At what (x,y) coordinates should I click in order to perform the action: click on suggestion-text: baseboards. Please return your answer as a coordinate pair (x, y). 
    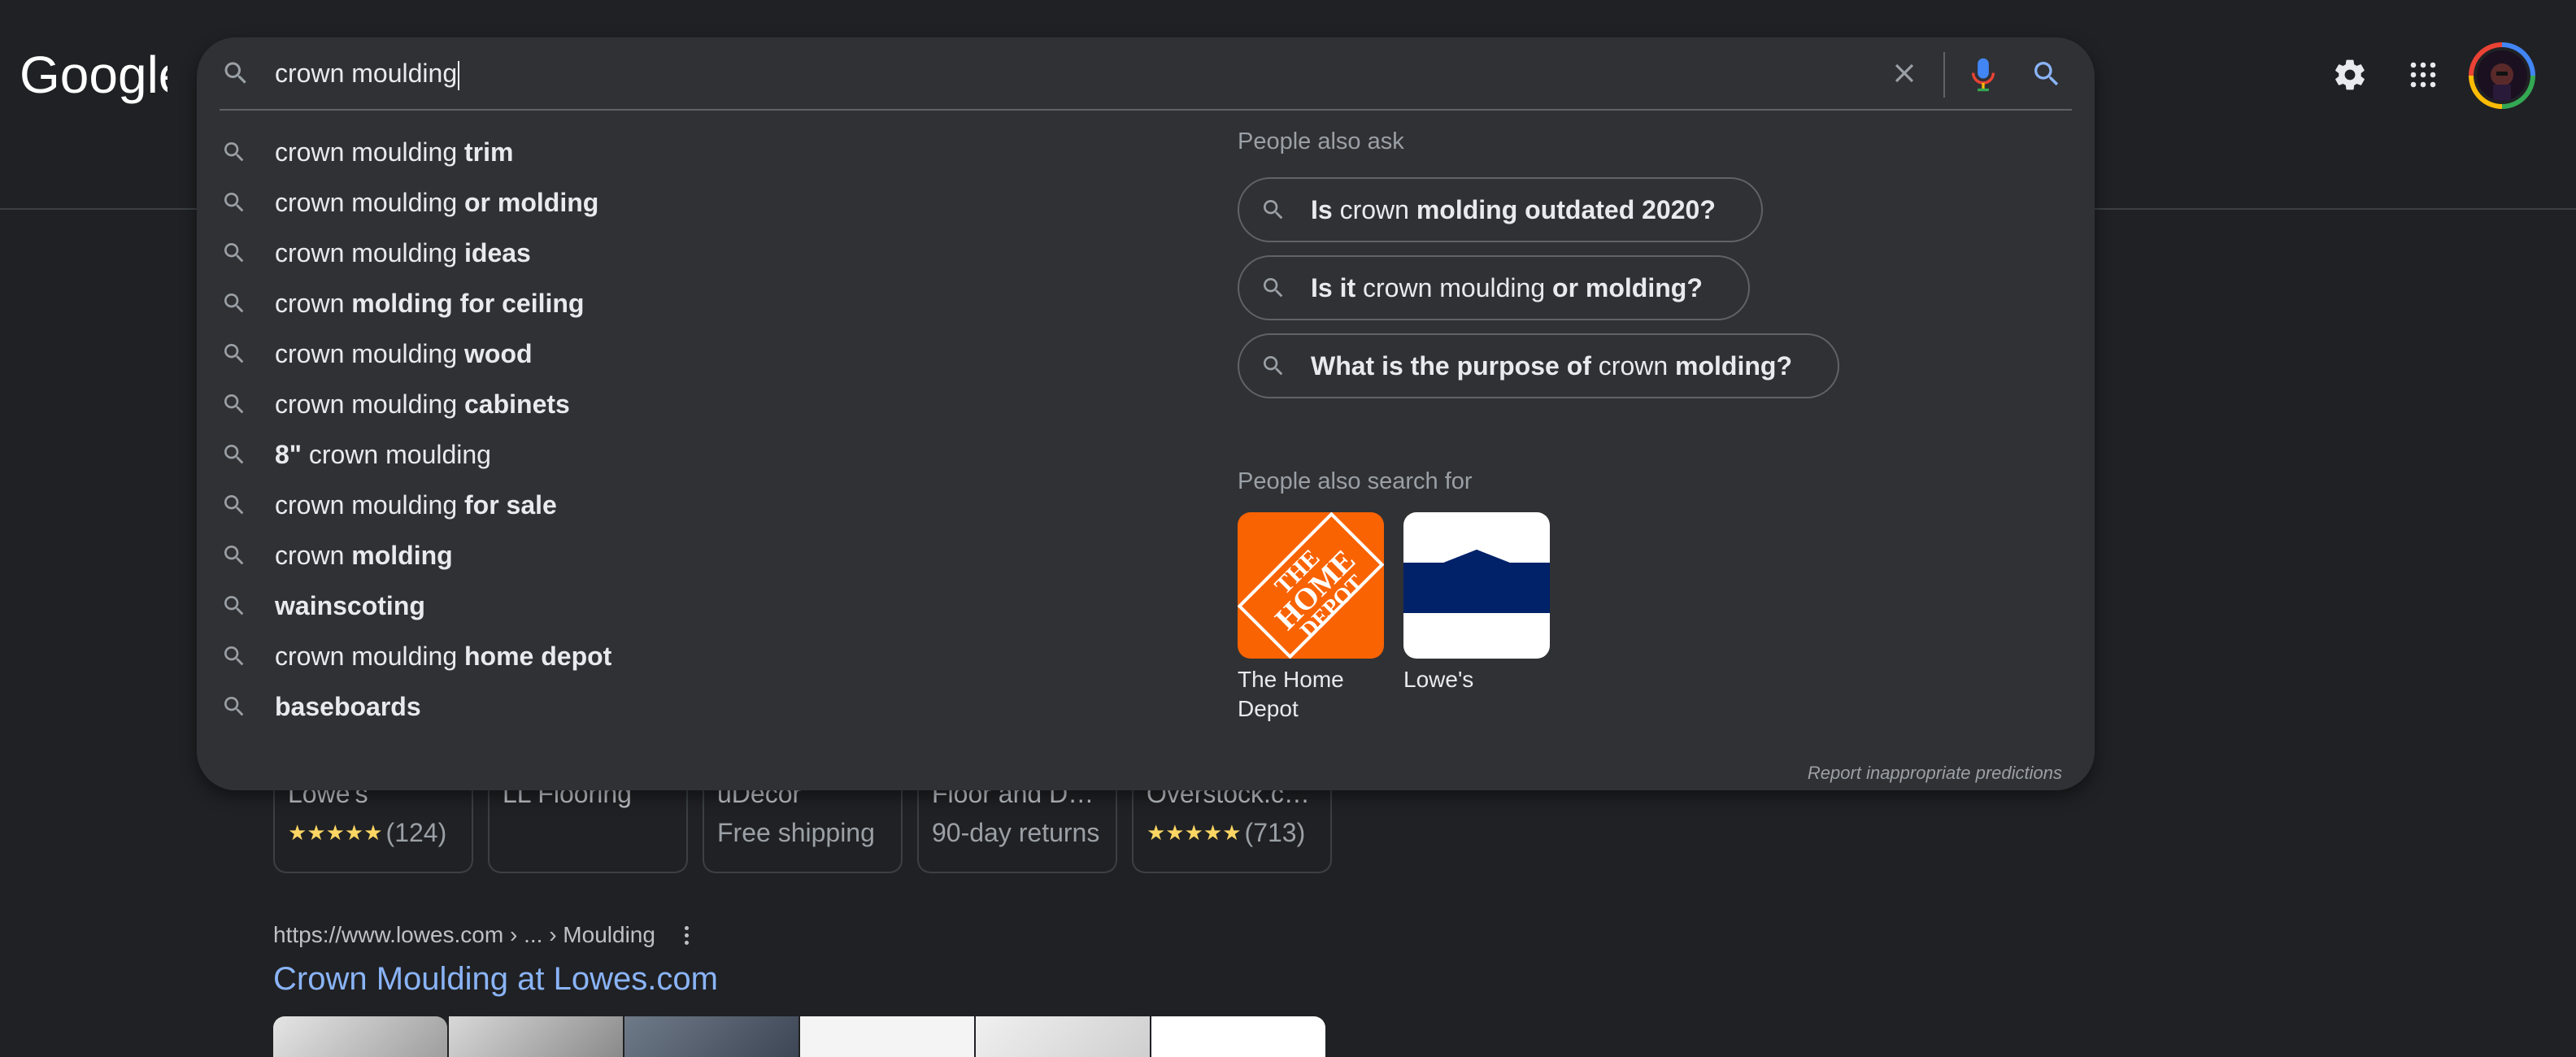
    Looking at the image, I should click on (348, 707).